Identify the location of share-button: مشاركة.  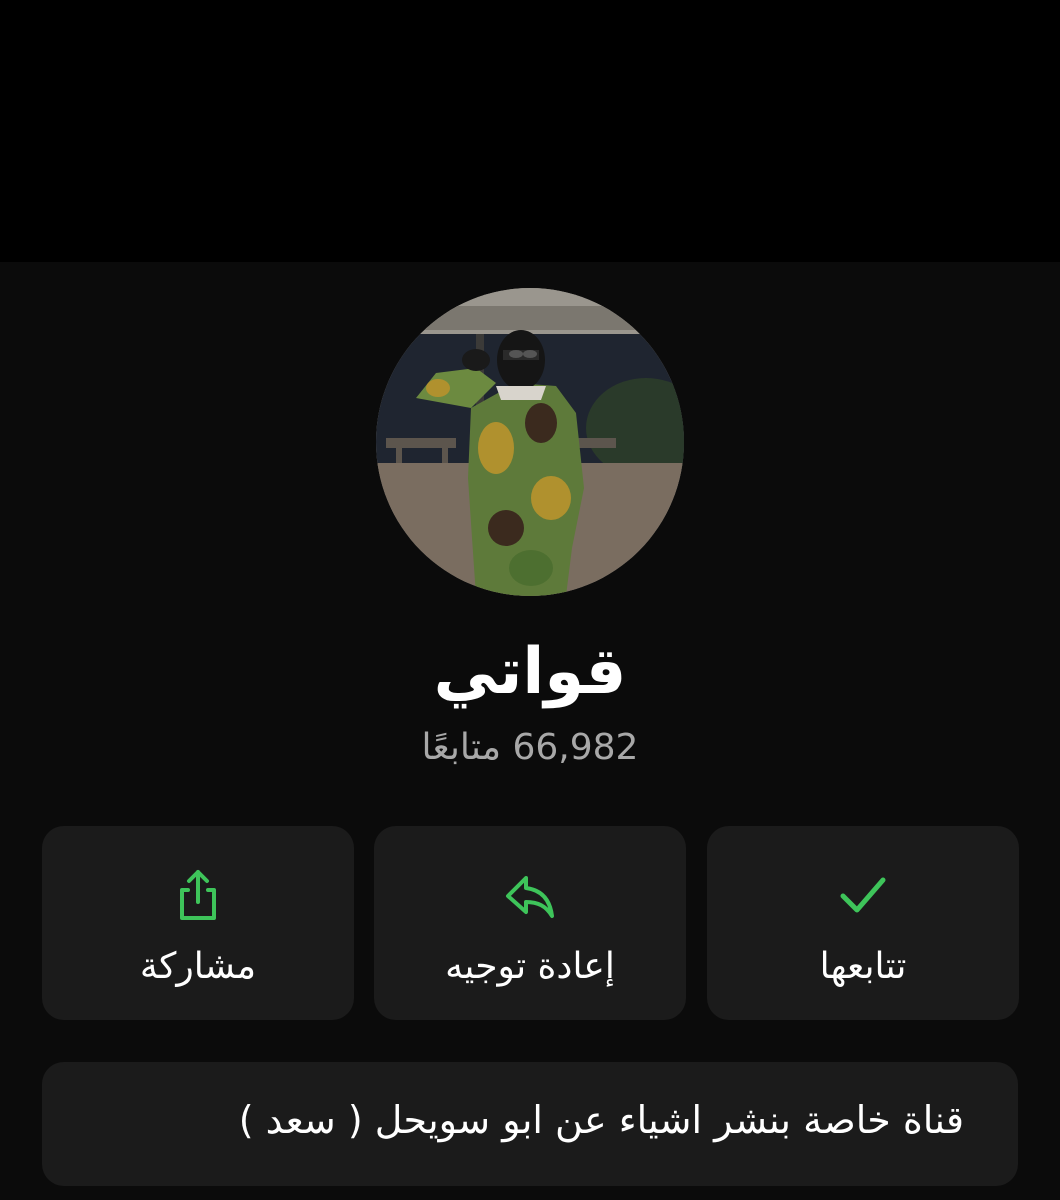
(198, 923).